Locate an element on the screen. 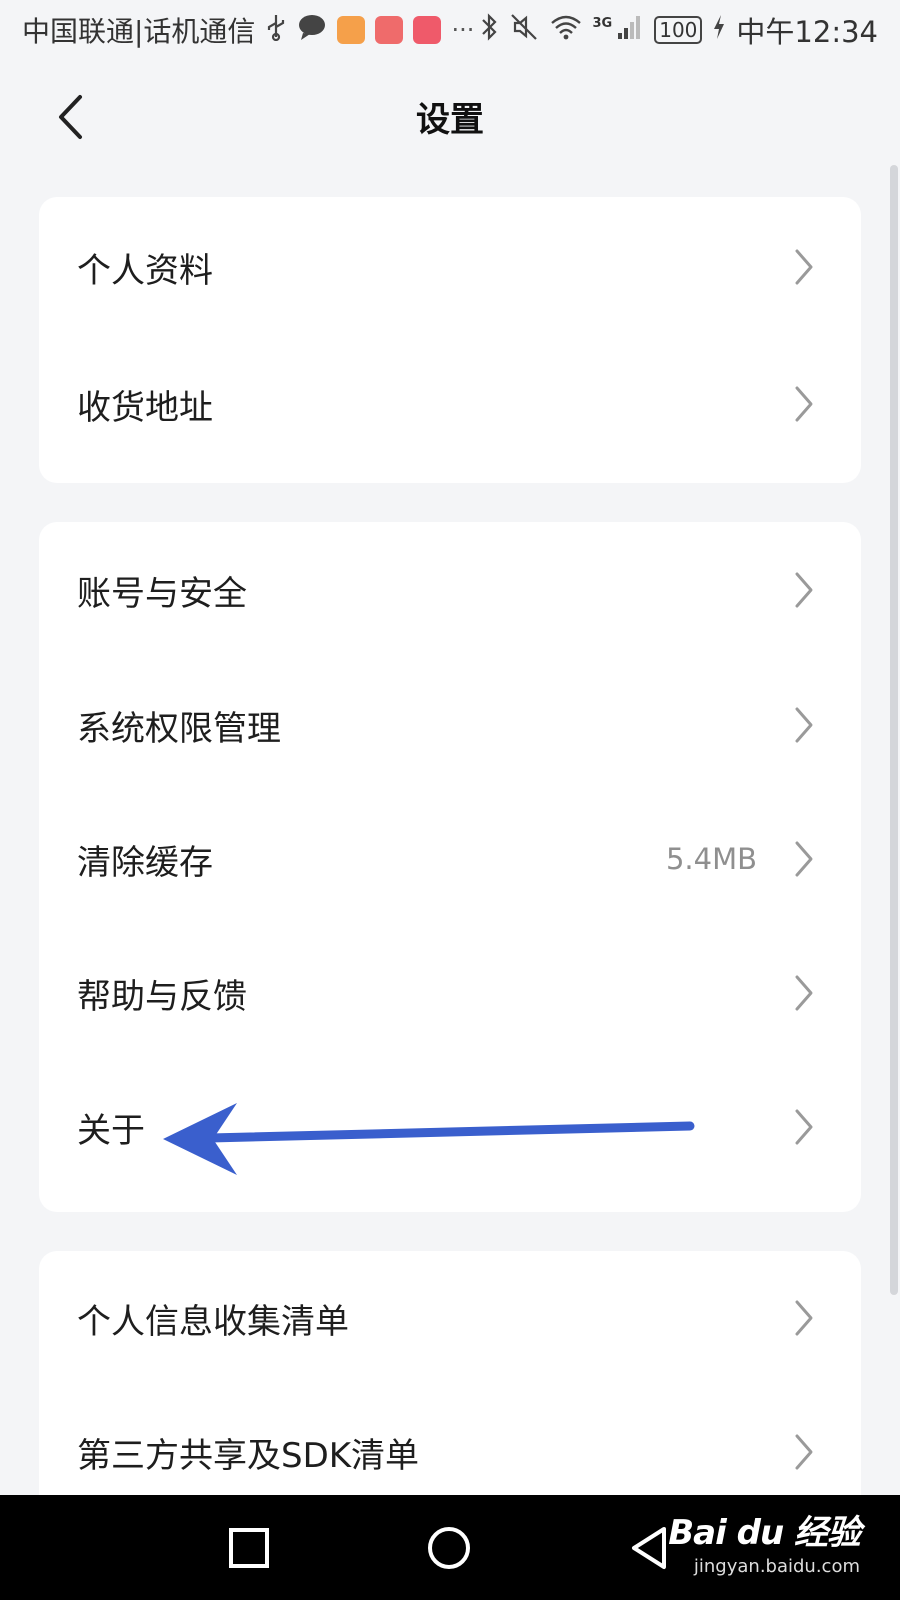  network-type-label: 3G is located at coordinates (602, 23).